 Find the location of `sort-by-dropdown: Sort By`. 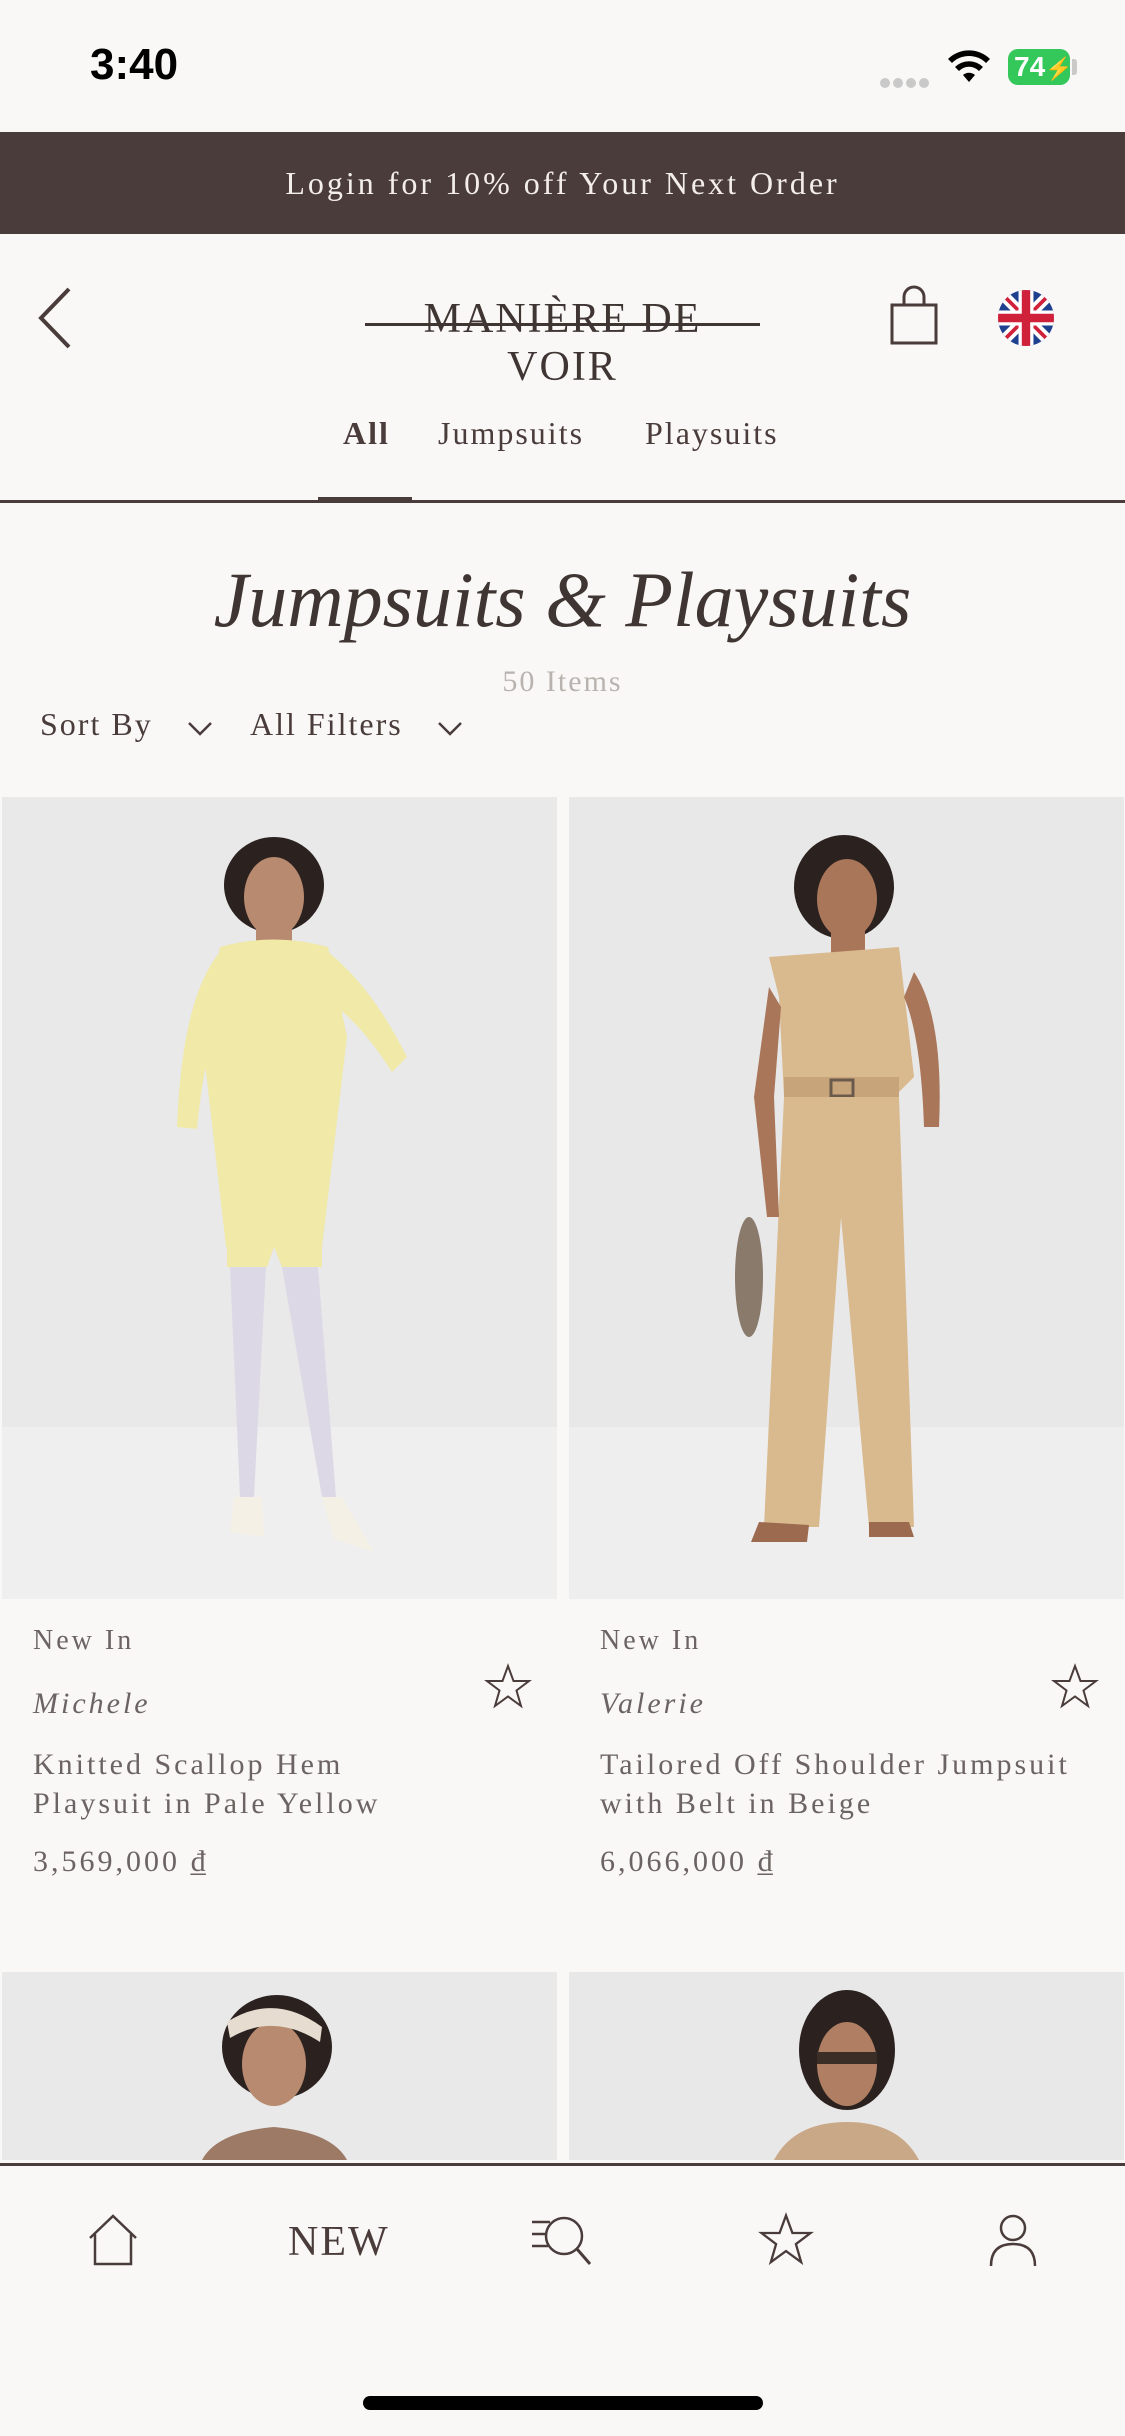

sort-by-dropdown: Sort By is located at coordinates (126, 724).